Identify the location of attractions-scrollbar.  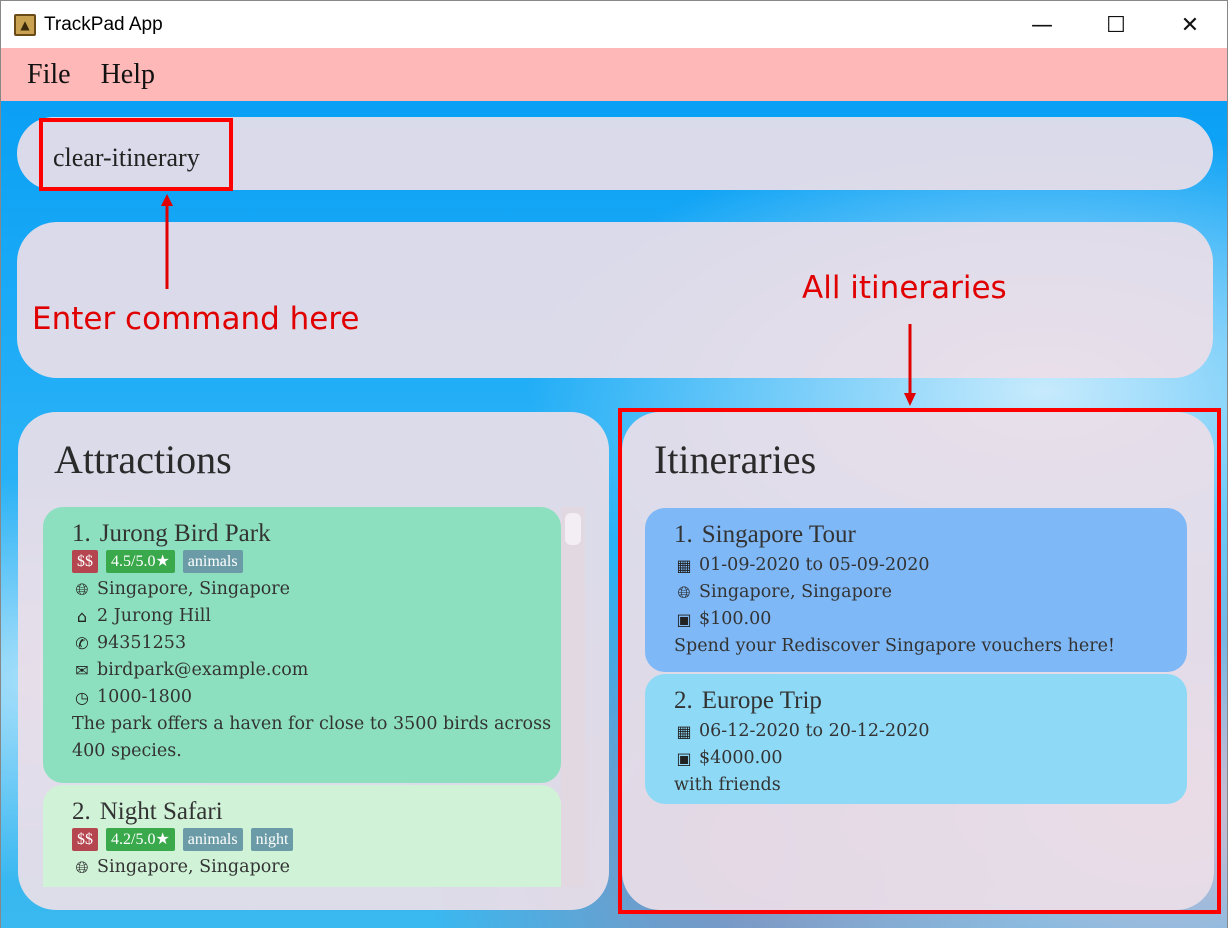
(573, 697).